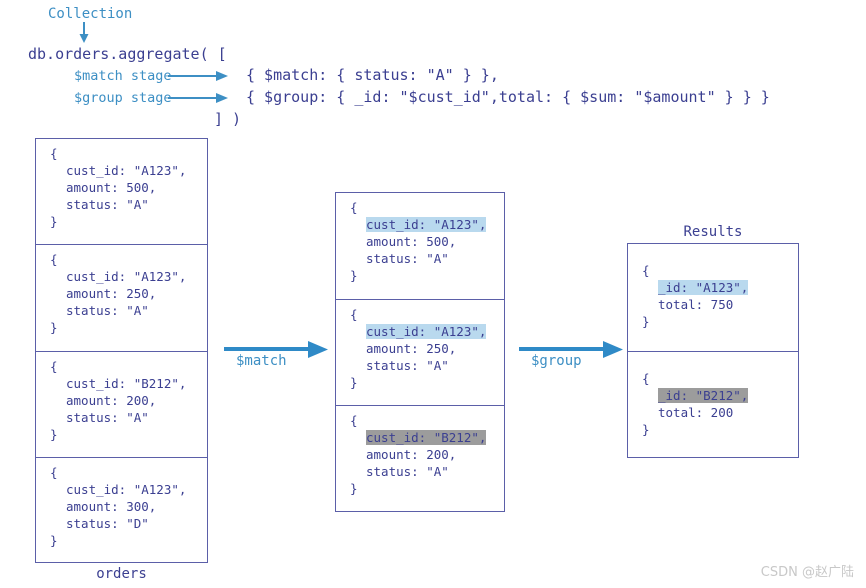  I want to click on id-highlight: _id: "B212",, so click(703, 395).